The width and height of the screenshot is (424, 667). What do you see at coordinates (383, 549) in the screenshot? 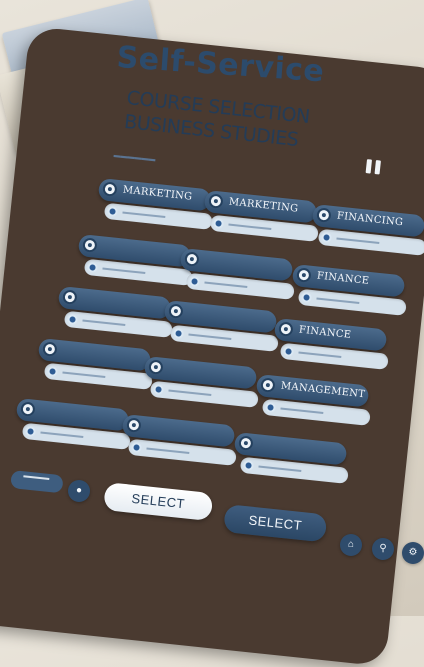
I see `search-icon: ⚲` at bounding box center [383, 549].